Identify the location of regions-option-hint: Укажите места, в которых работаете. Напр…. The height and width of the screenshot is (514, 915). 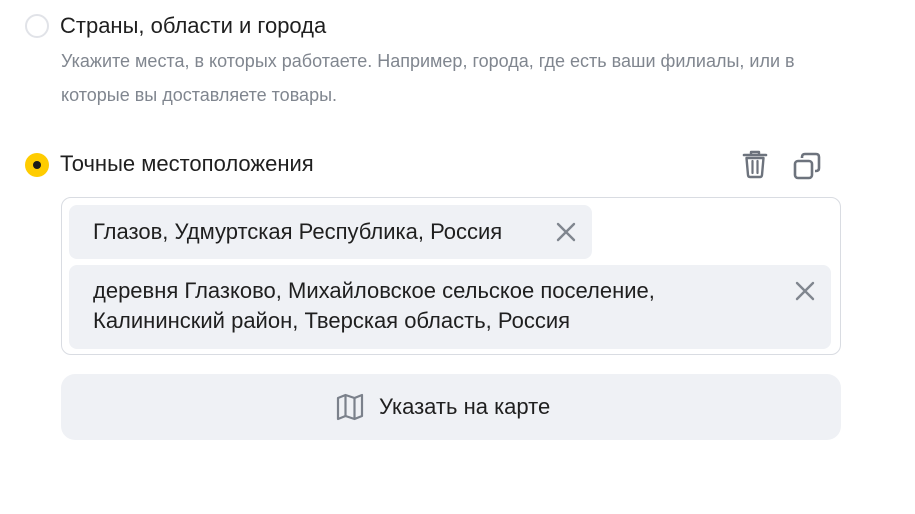
(428, 78).